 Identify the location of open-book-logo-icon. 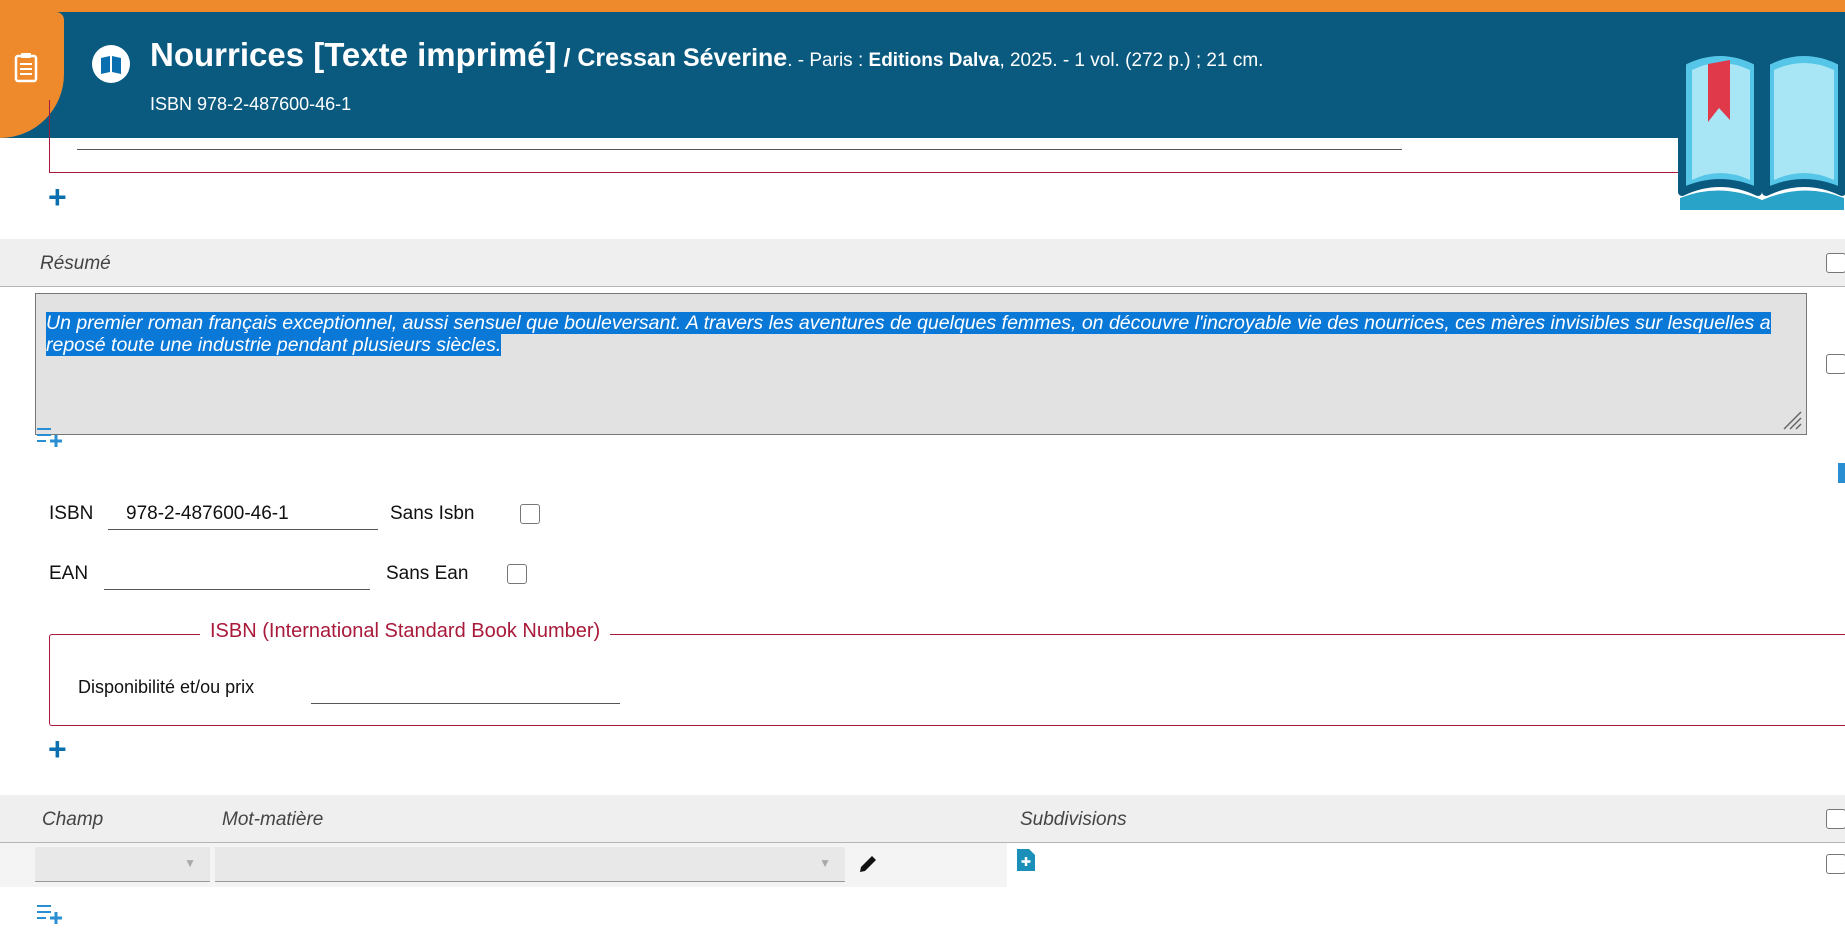
(1761, 129).